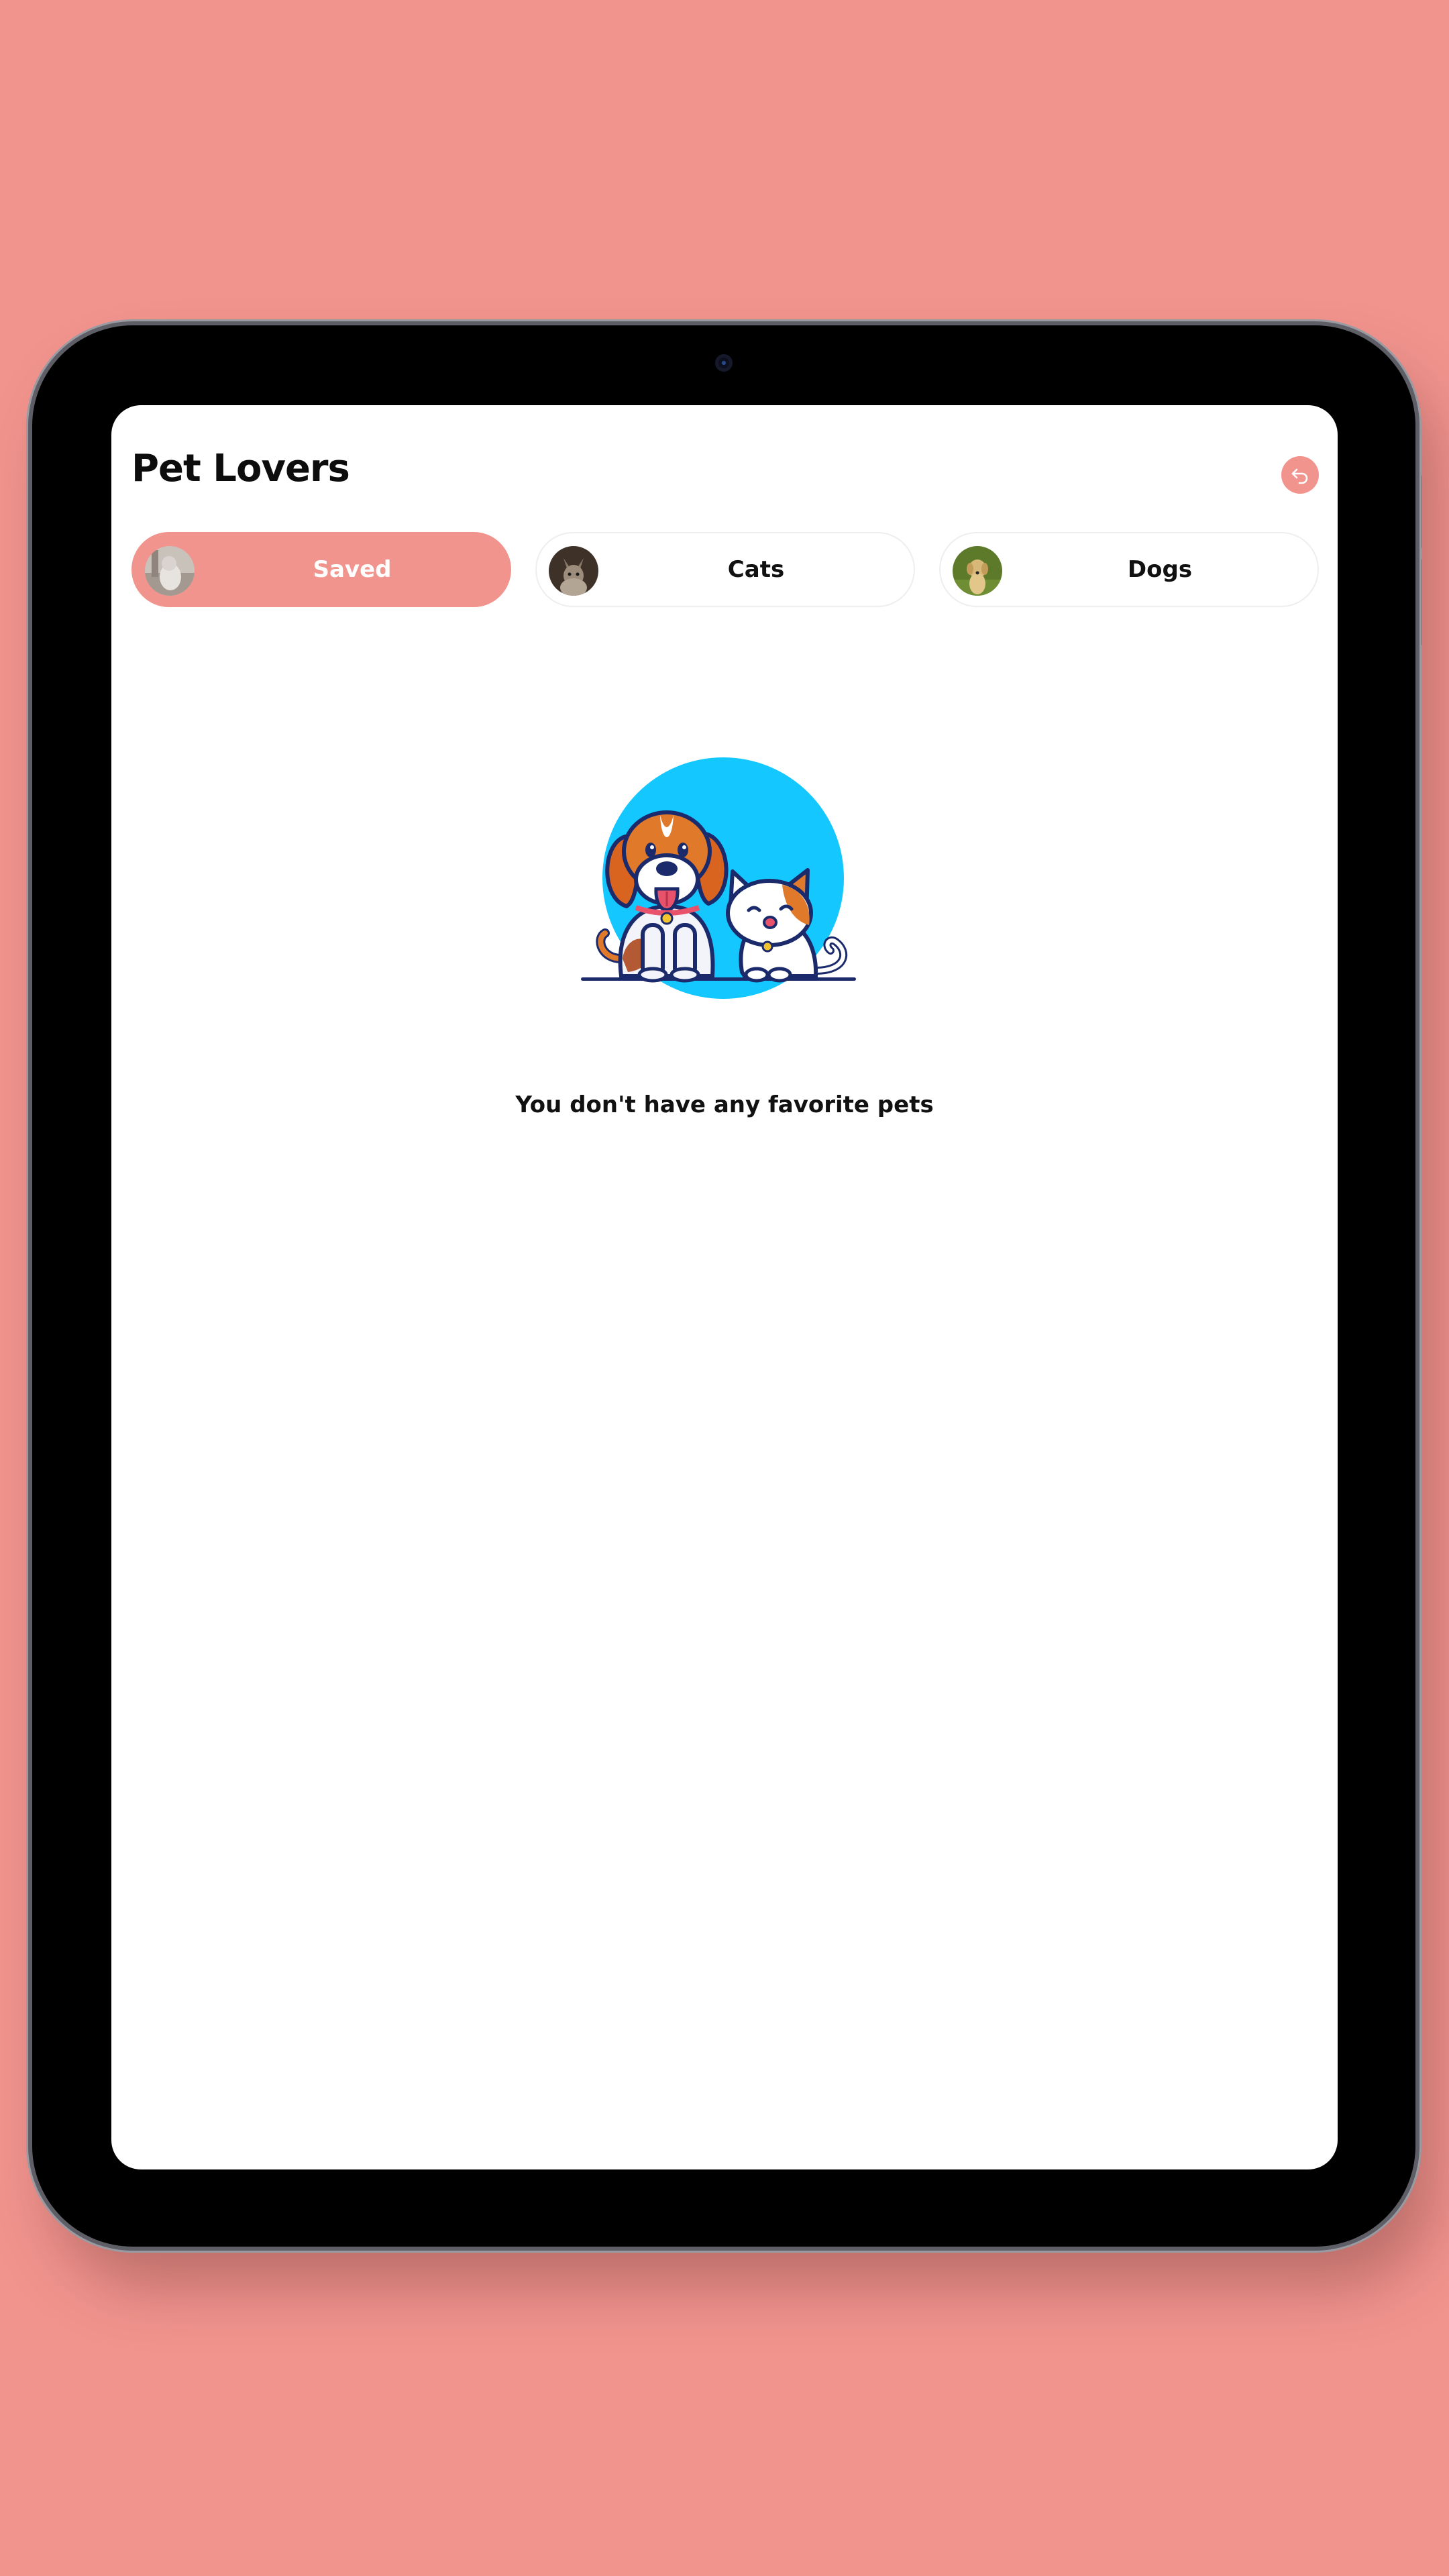 The width and height of the screenshot is (1449, 2576). I want to click on device-volume-down-button, so click(1418, 602).